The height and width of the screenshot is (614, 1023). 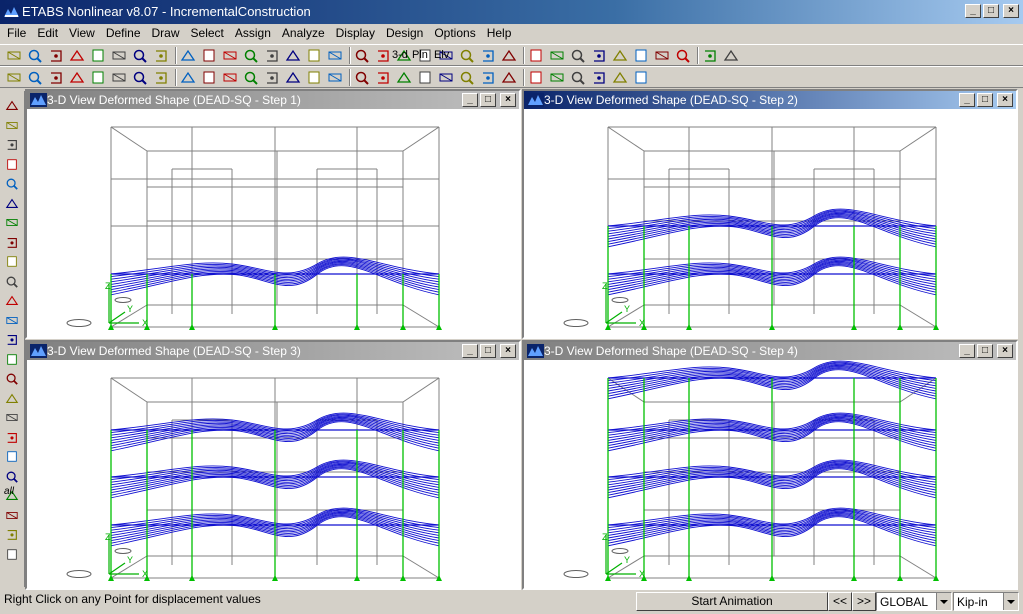 What do you see at coordinates (488, 77) in the screenshot?
I see `assign-diaphragm-icon` at bounding box center [488, 77].